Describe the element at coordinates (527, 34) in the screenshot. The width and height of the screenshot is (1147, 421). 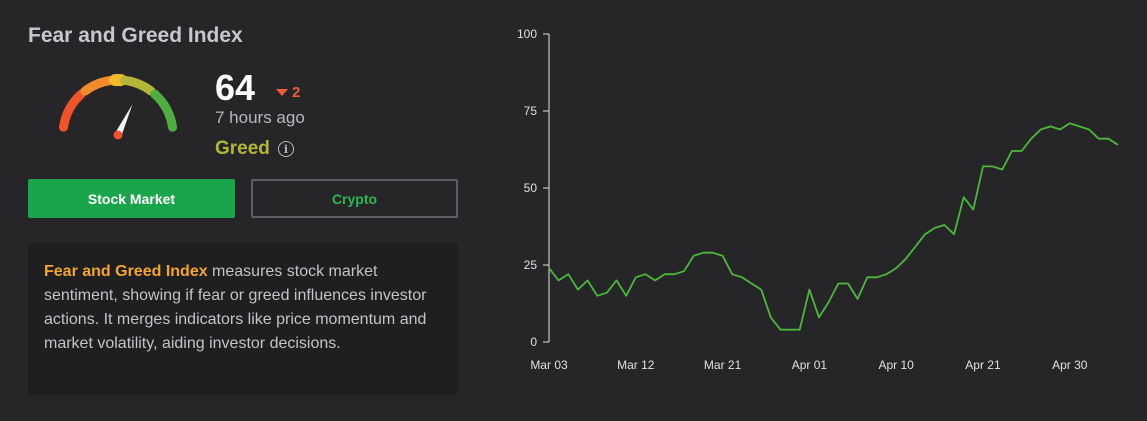
I see `y-tick-label: 100` at that location.